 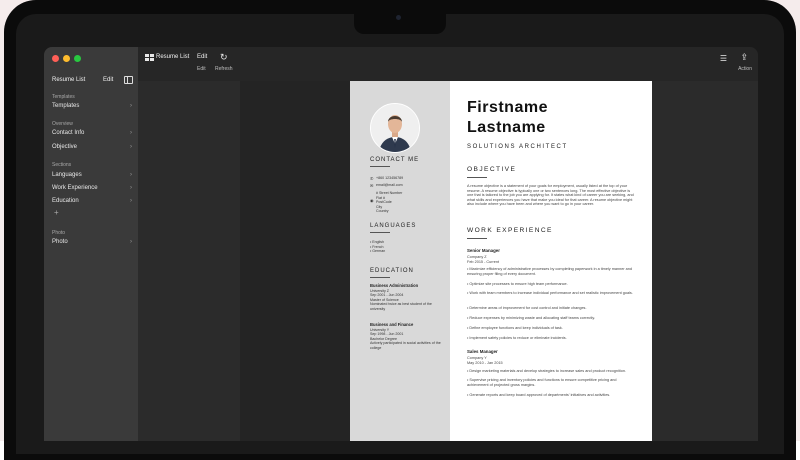 What do you see at coordinates (517, 147) in the screenshot?
I see `resume-job-title: SOLUTIONS ARCHITECT` at bounding box center [517, 147].